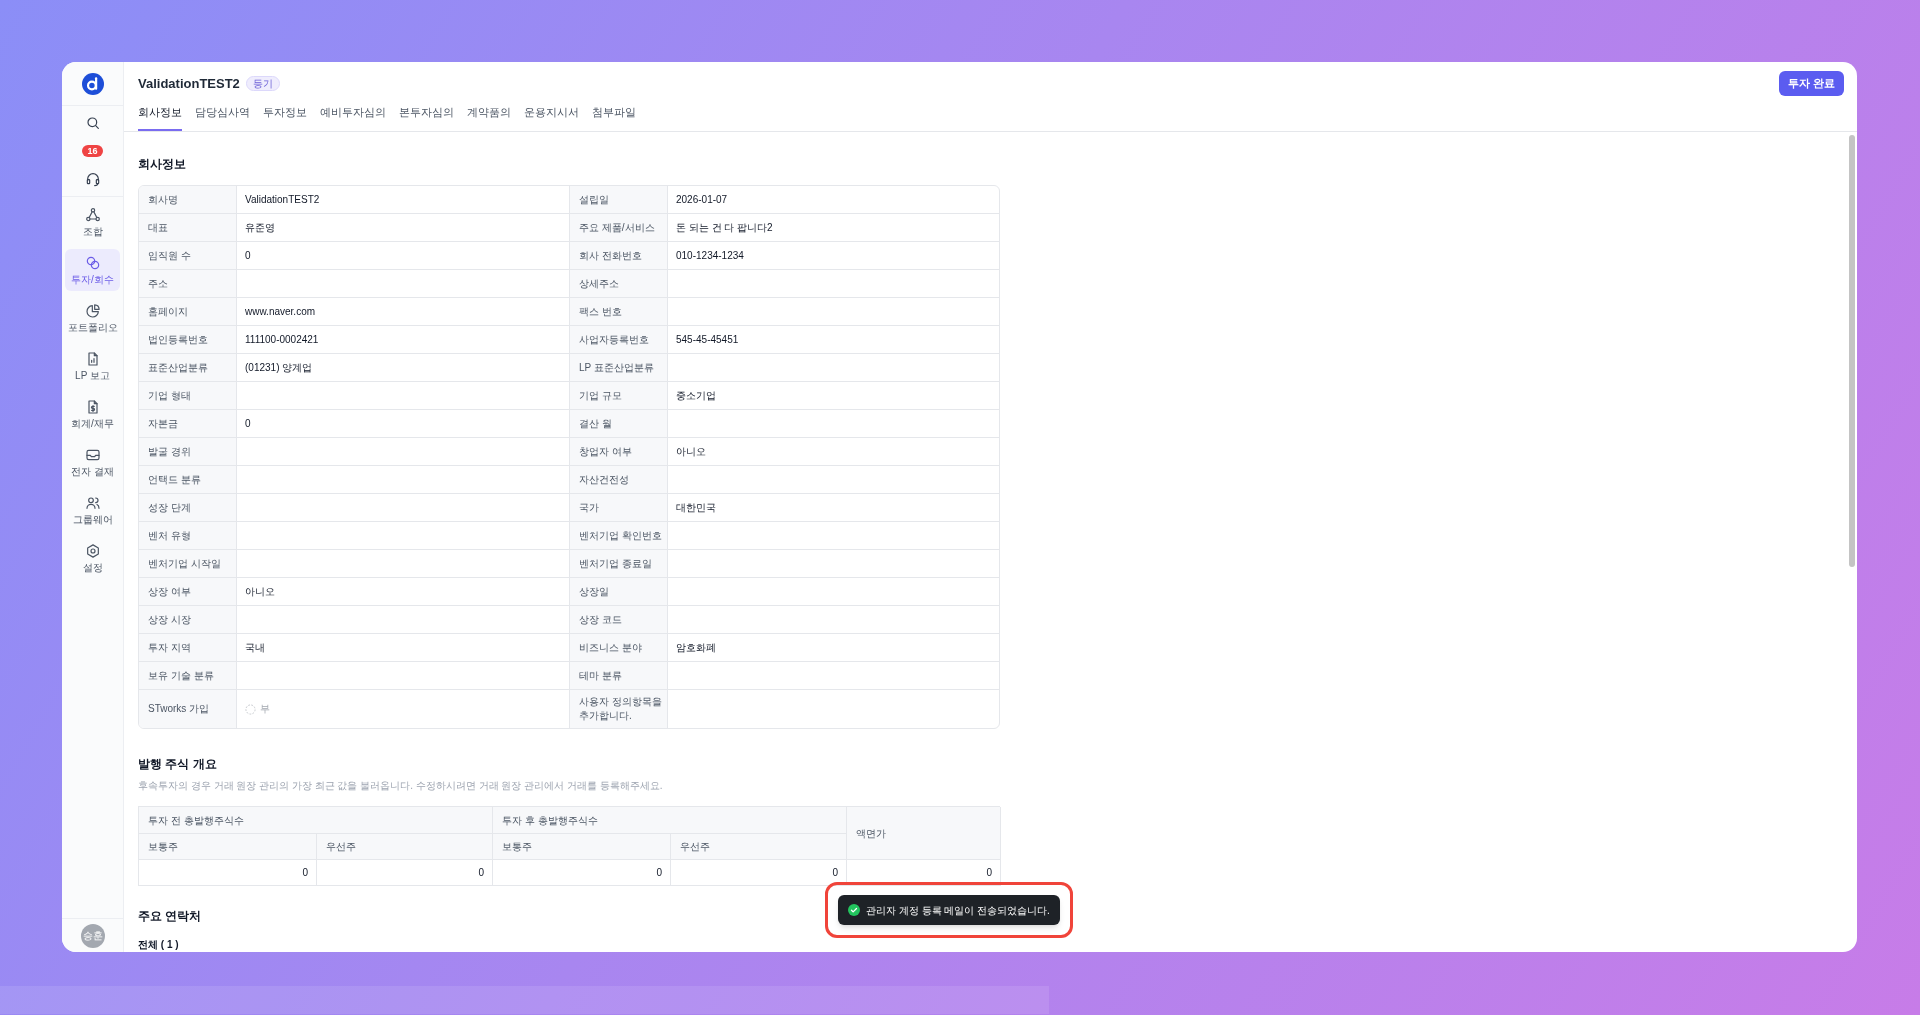 This screenshot has height=1015, width=1920. Describe the element at coordinates (710, 255) in the screenshot. I see `field-value: 010-1234-1234` at that location.